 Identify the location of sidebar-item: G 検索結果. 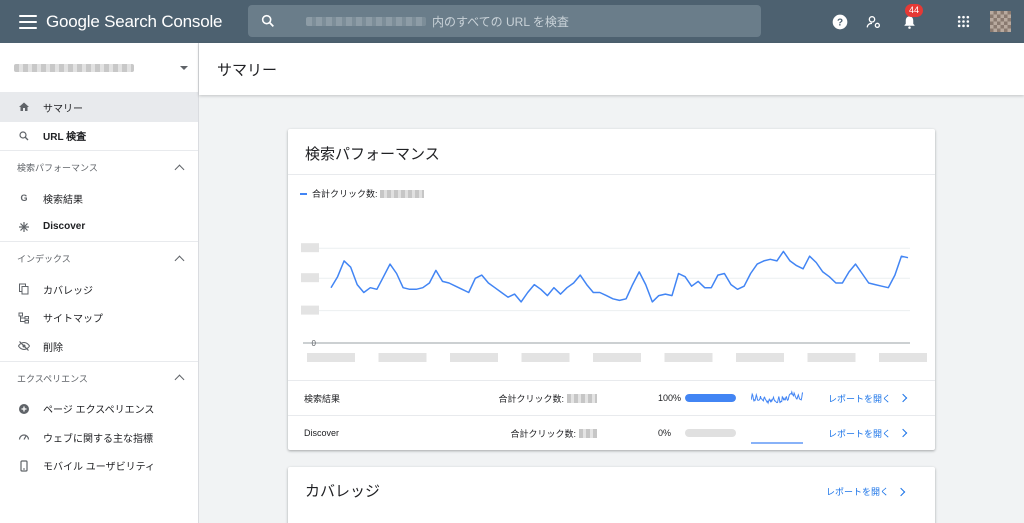
(99, 198).